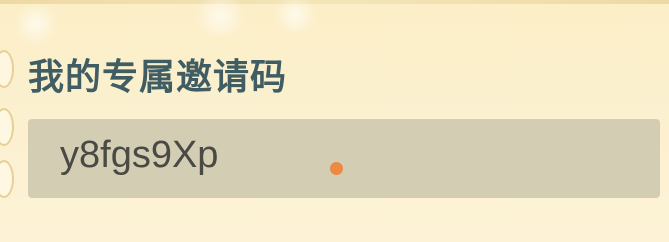  I want to click on invite-code-title: 我的专属邀请码, so click(158, 77).